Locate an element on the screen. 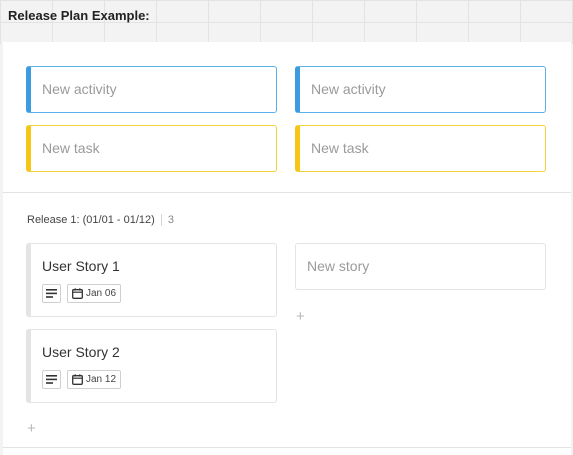 The image size is (573, 455). page-title: Release Plan Example: is located at coordinates (79, 15).